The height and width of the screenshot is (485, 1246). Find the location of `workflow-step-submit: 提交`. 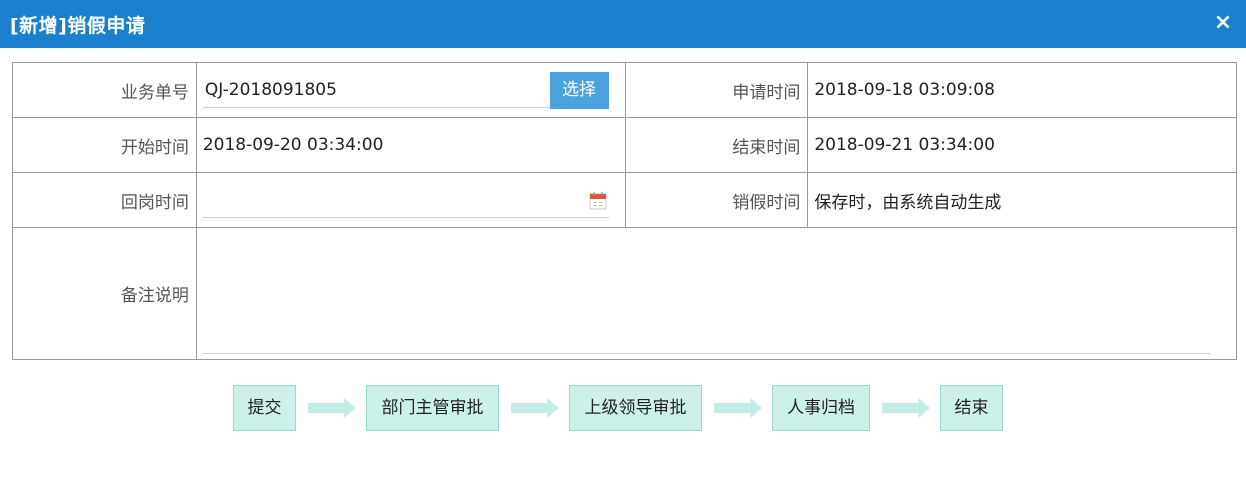

workflow-step-submit: 提交 is located at coordinates (264, 408).